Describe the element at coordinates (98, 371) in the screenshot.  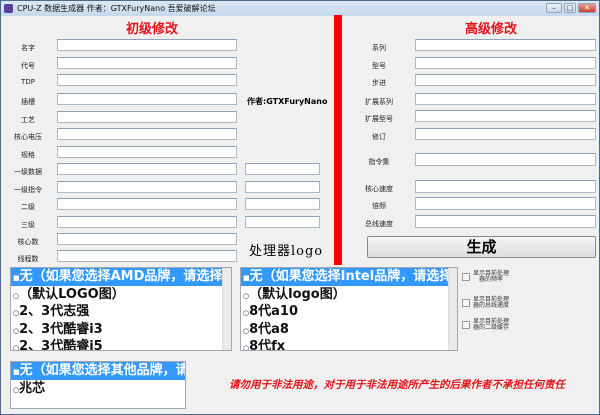
I see `list-item: ■无（如果您选择其他品牌，请选择此项）` at that location.